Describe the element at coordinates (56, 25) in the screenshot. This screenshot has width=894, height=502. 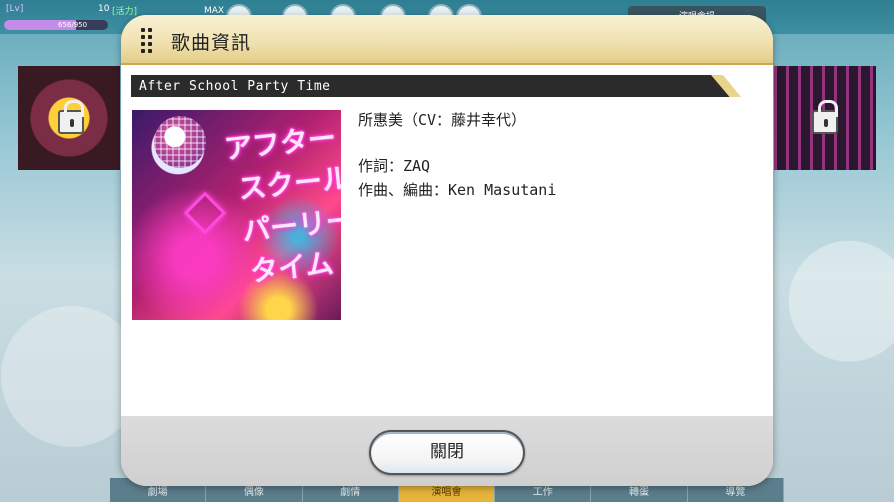
I see `stamina-bar` at that location.